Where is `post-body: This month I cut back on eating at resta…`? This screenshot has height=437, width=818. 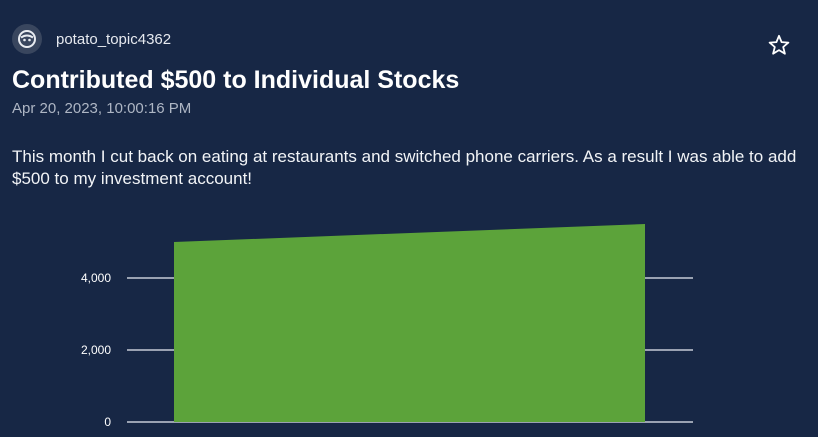
post-body: This month I cut back on eating at resta… is located at coordinates (404, 167).